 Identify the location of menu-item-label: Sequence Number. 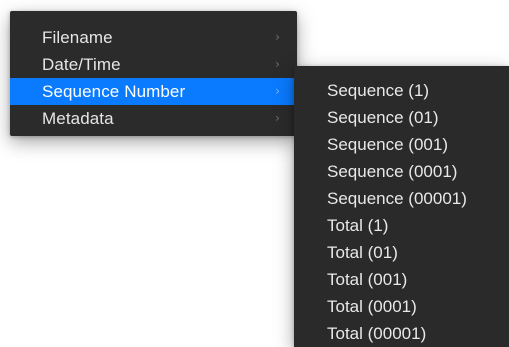
(114, 91).